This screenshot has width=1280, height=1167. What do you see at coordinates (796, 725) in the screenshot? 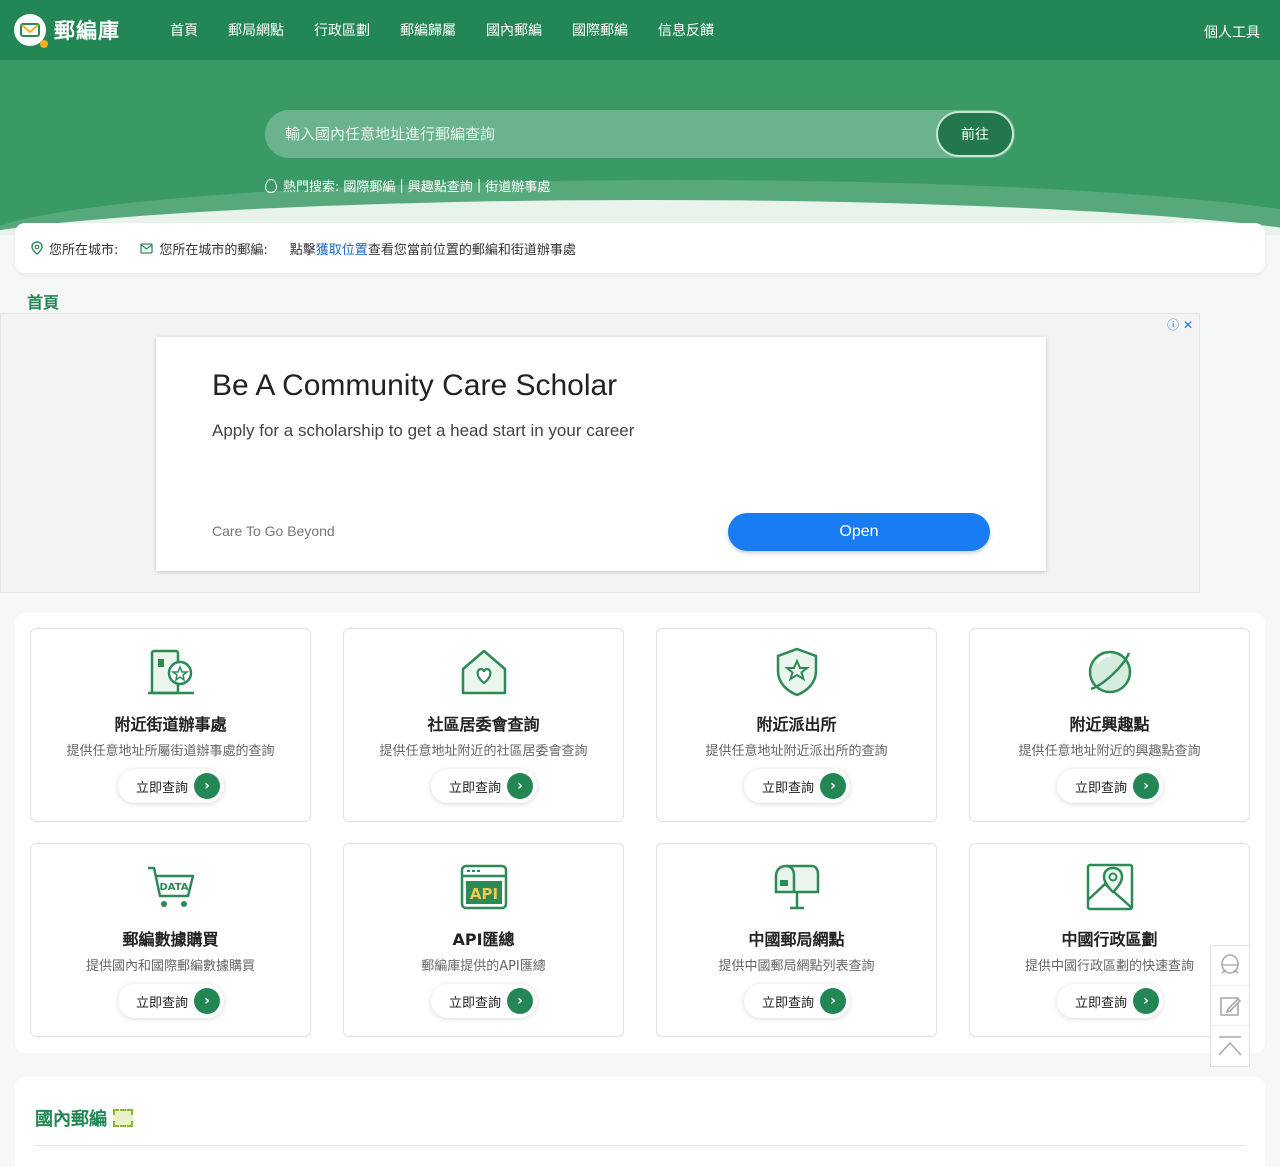
I see `service-card: 附近派出所 提供任意地址附近派出所的查詢 立即查詢 ›` at bounding box center [796, 725].